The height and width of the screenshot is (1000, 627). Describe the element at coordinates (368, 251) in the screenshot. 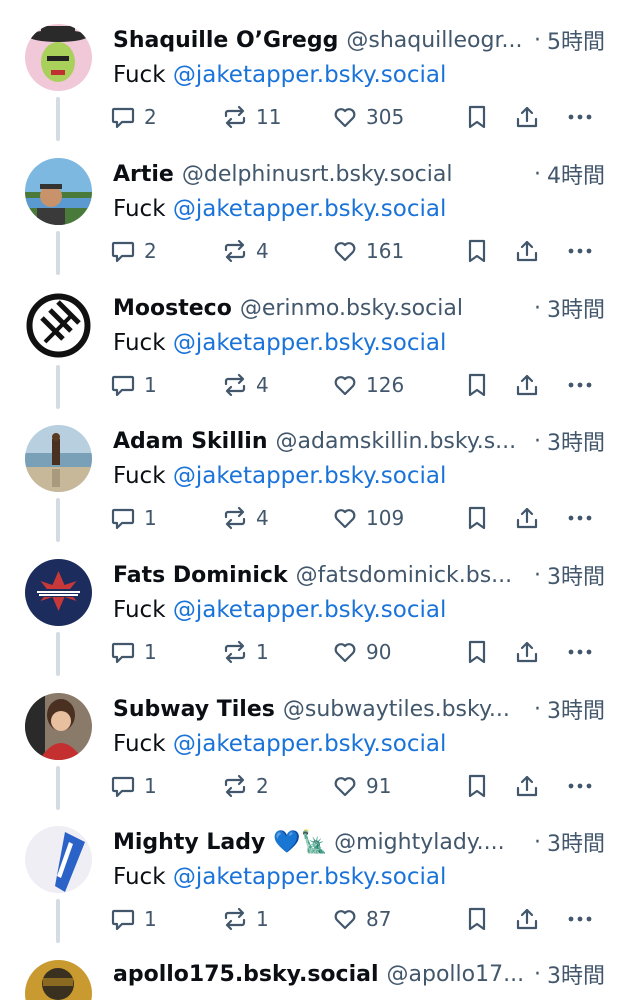

I see `like-button: 161` at that location.